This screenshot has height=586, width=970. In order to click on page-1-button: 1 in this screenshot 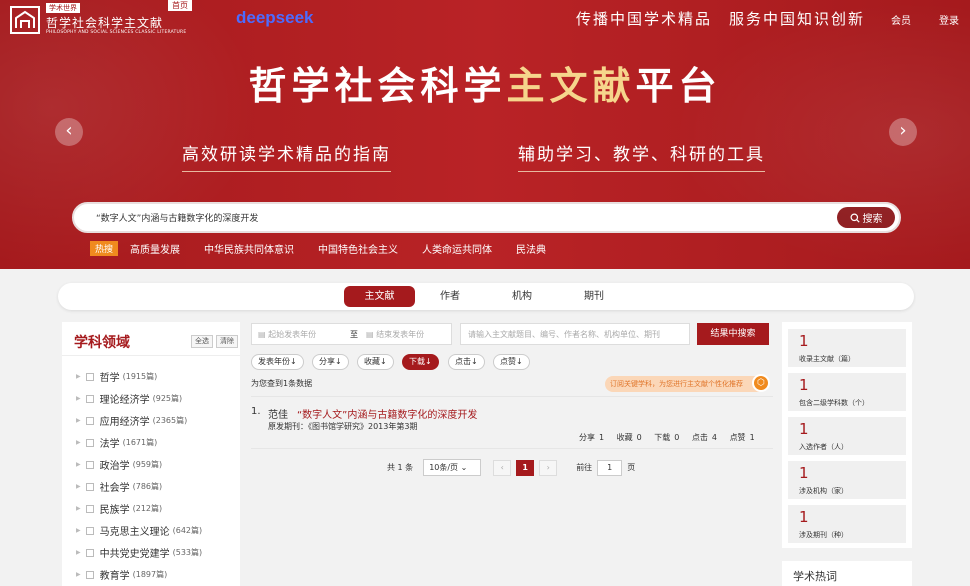, I will do `click(525, 467)`.